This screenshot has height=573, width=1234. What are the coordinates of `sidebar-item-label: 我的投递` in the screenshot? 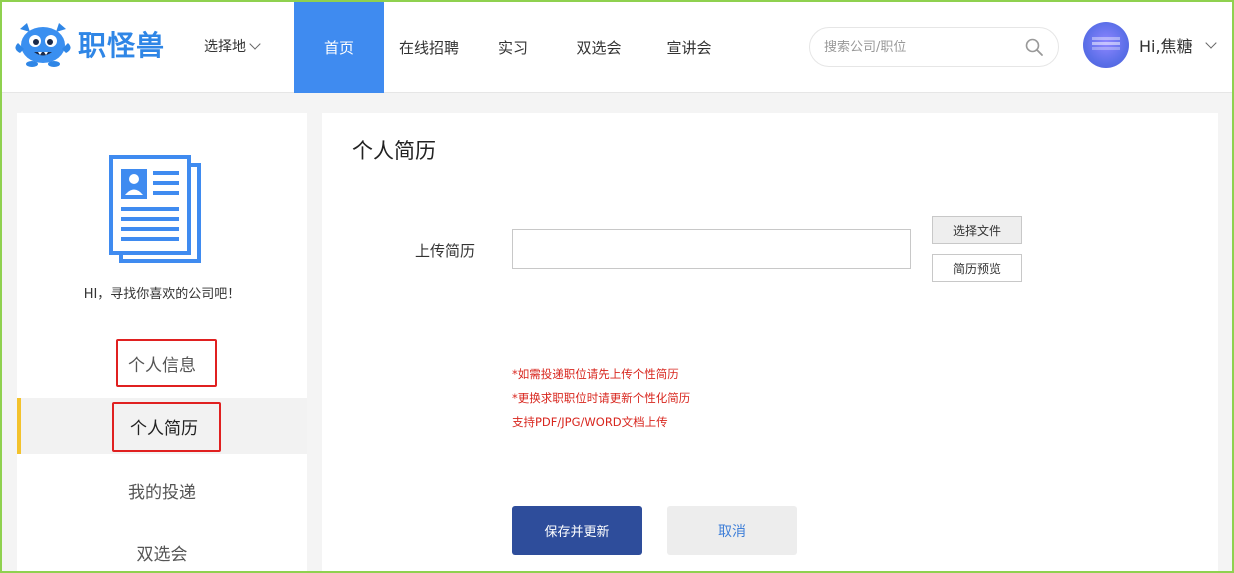 It's located at (162, 492).